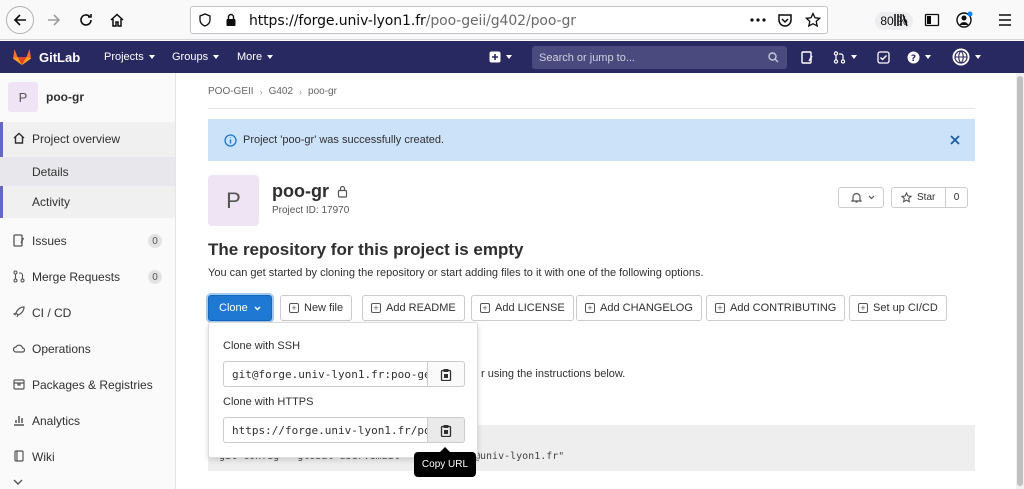 Image resolution: width=1024 pixels, height=489 pixels. What do you see at coordinates (1005, 20) in the screenshot?
I see `menu-button` at bounding box center [1005, 20].